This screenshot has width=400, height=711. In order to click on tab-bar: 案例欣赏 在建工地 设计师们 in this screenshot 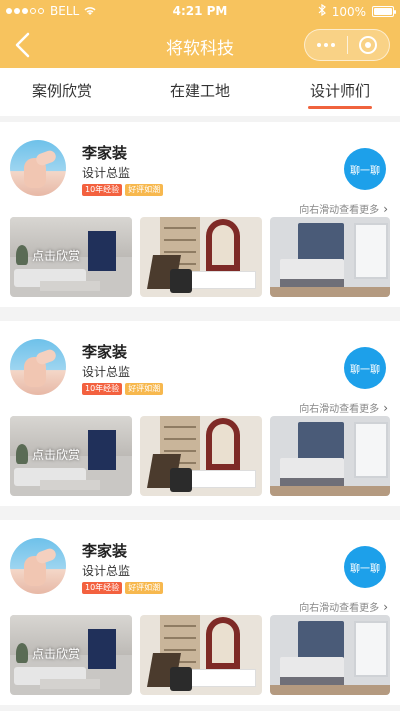, I will do `click(200, 92)`.